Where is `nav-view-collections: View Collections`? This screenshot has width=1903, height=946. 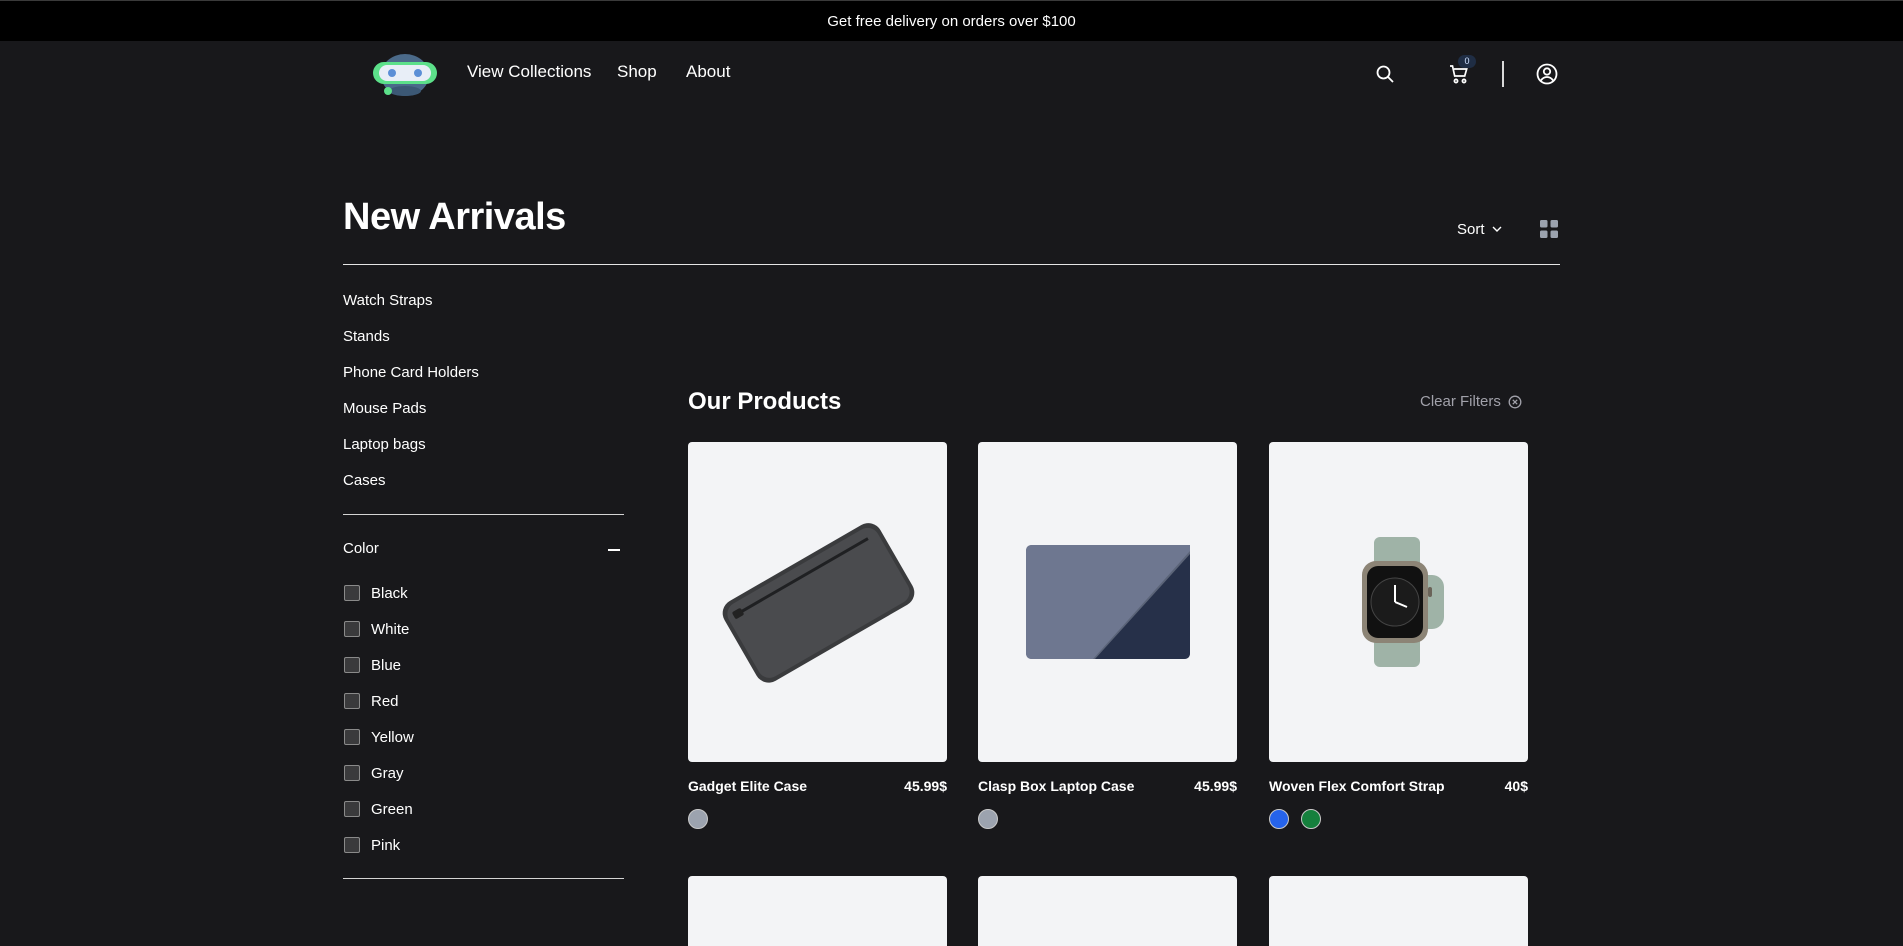
nav-view-collections: View Collections is located at coordinates (529, 72).